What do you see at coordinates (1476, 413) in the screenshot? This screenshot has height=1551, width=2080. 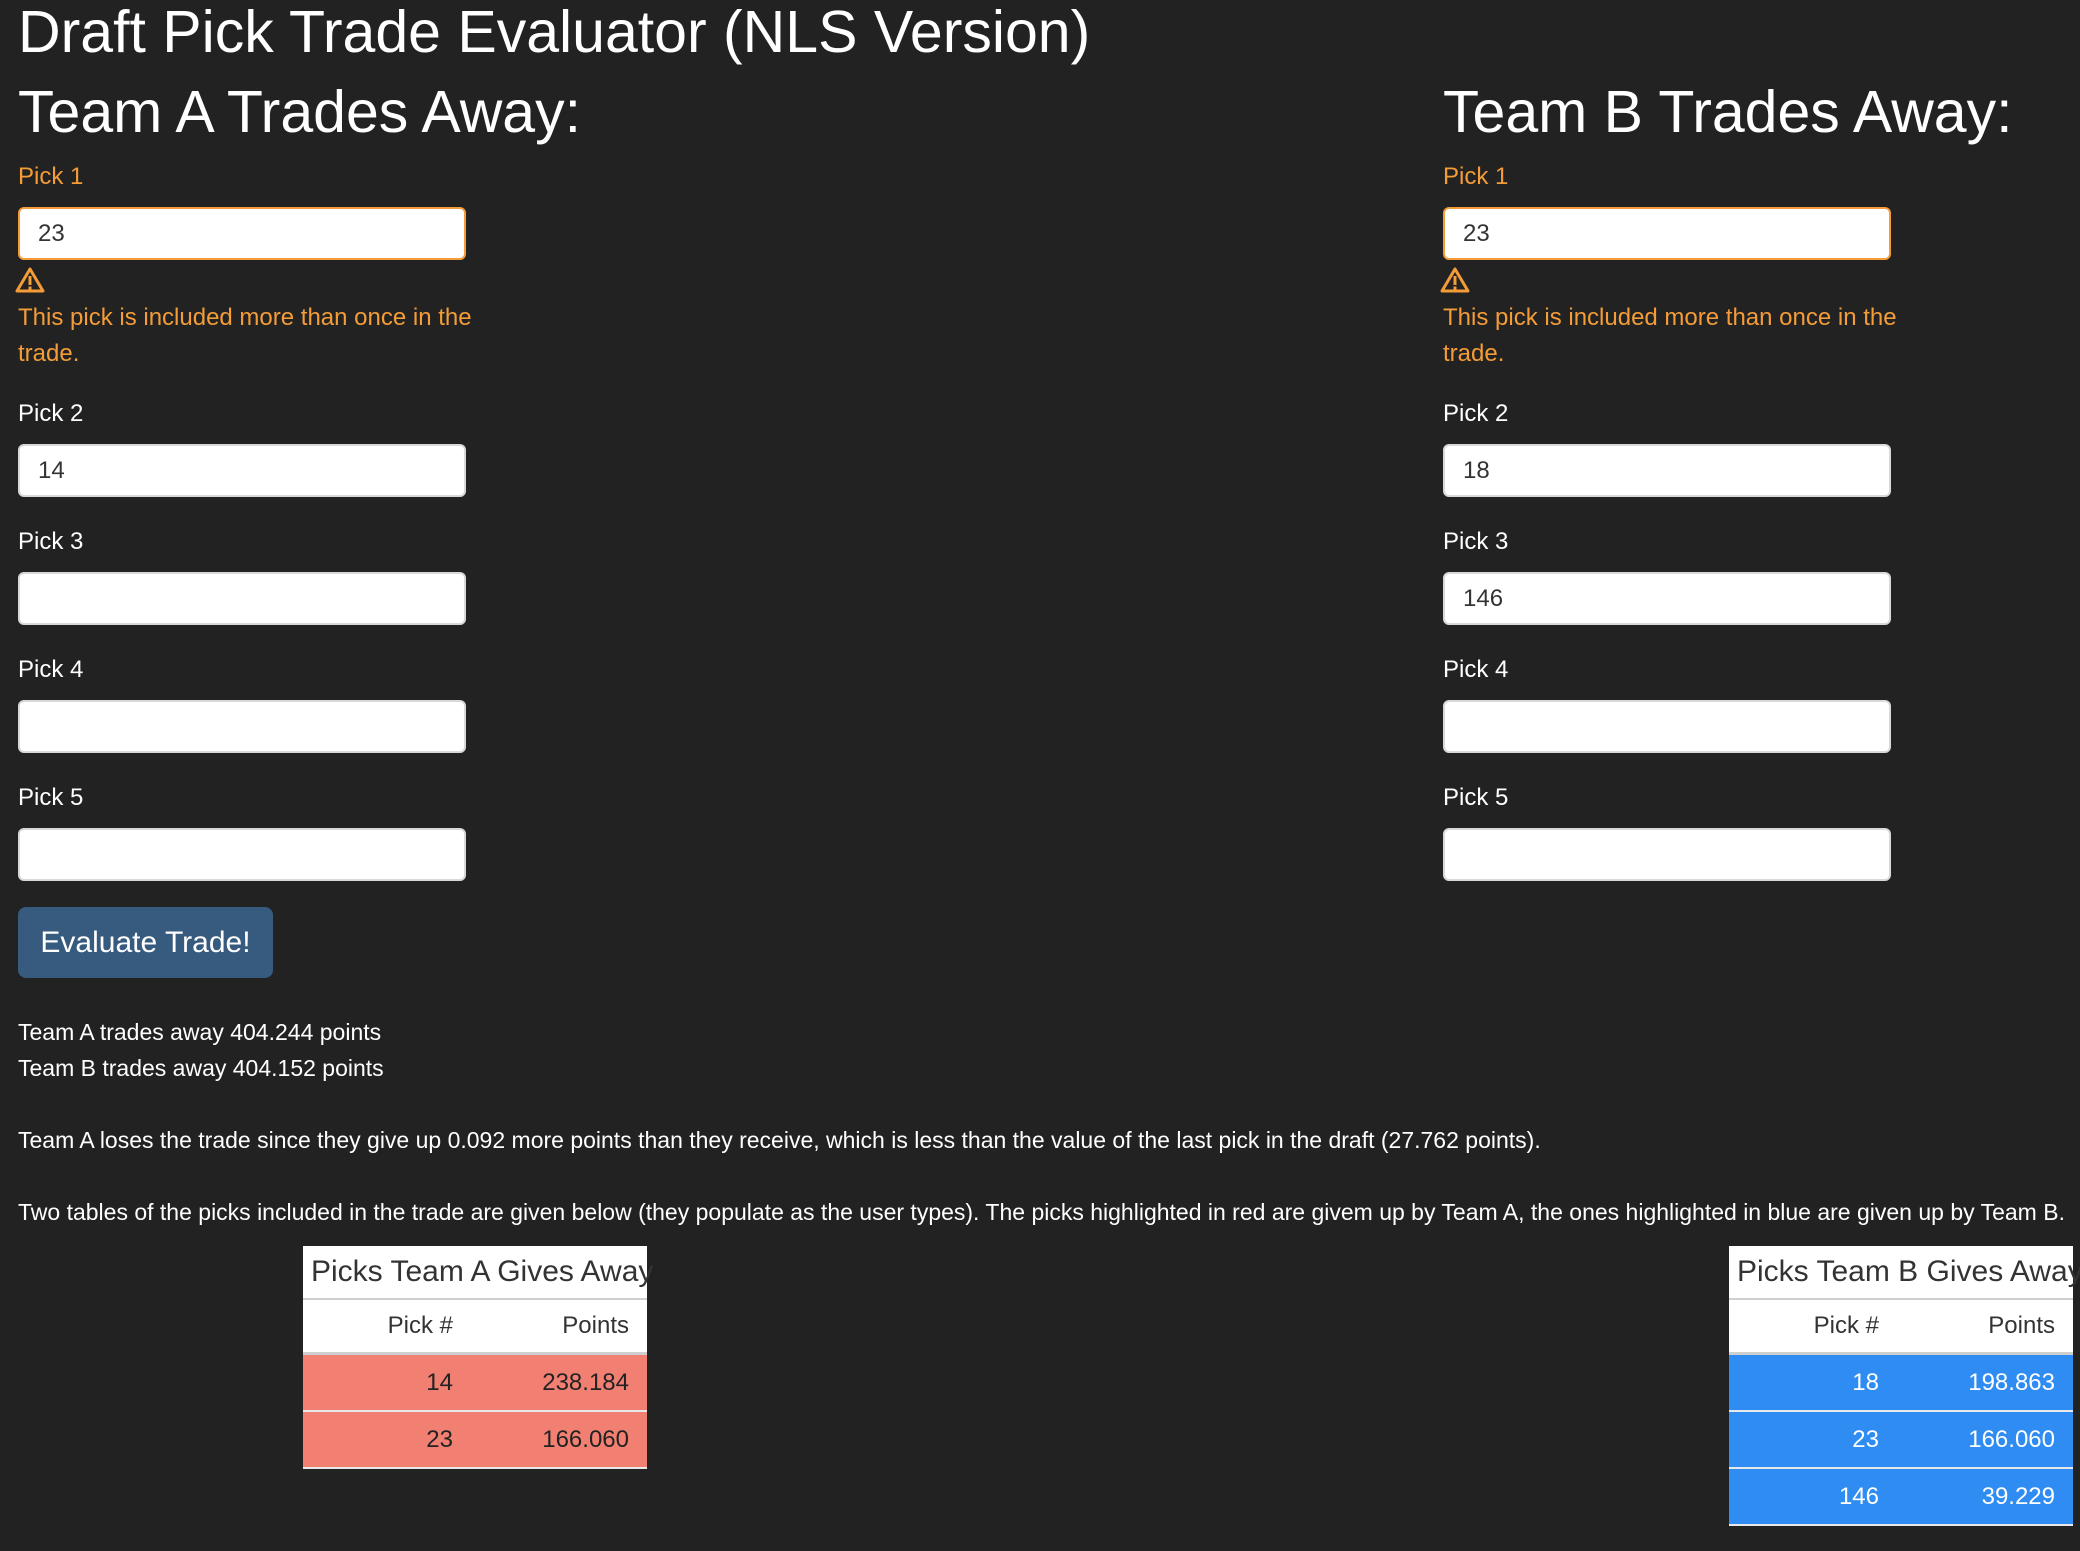 I see `team-b-pick-2-label: Pick 2` at bounding box center [1476, 413].